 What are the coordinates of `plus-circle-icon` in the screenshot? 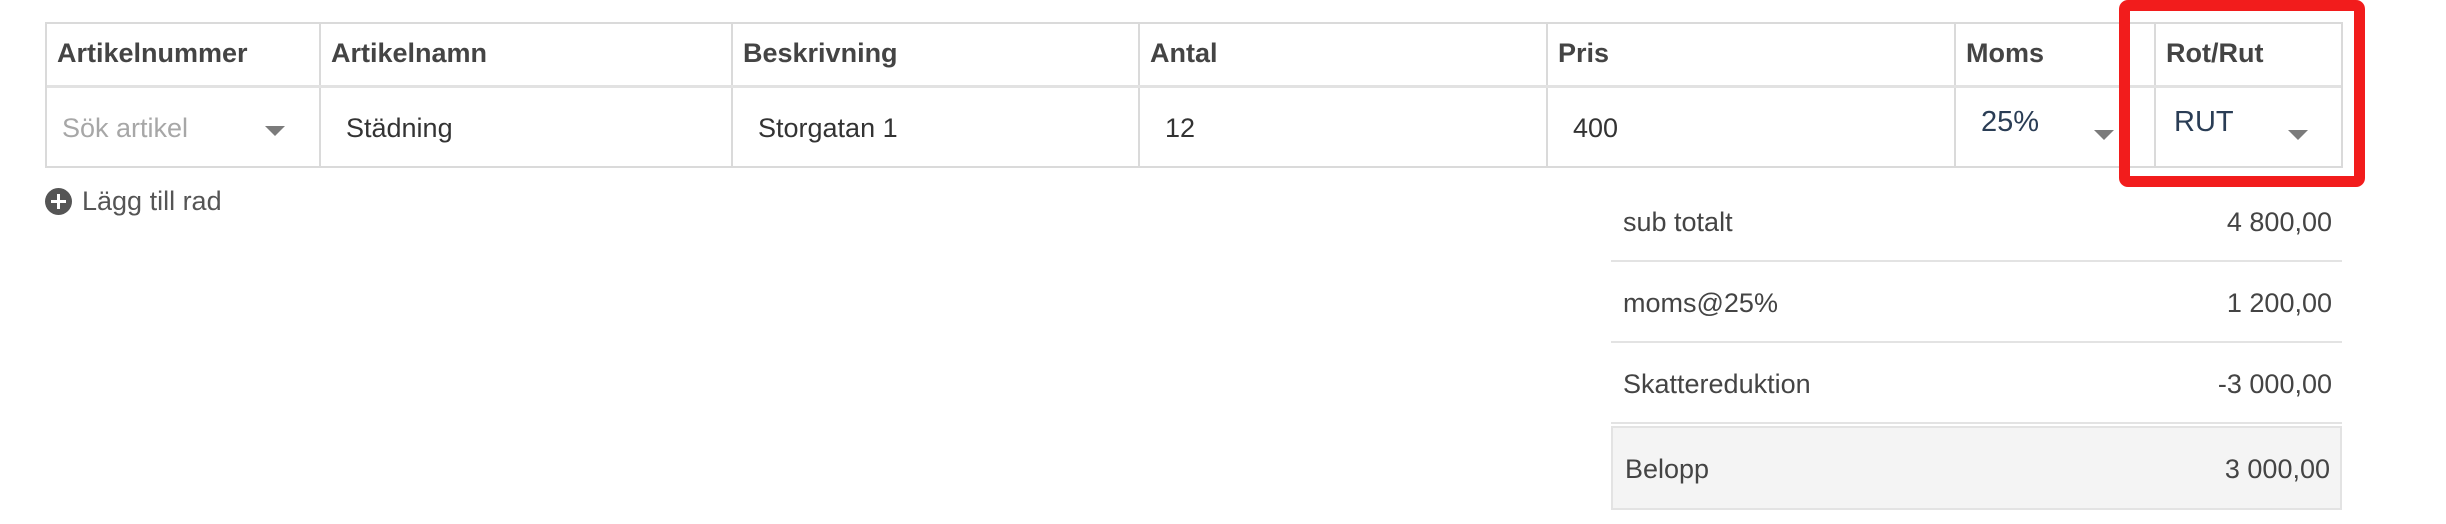 It's located at (58, 201).